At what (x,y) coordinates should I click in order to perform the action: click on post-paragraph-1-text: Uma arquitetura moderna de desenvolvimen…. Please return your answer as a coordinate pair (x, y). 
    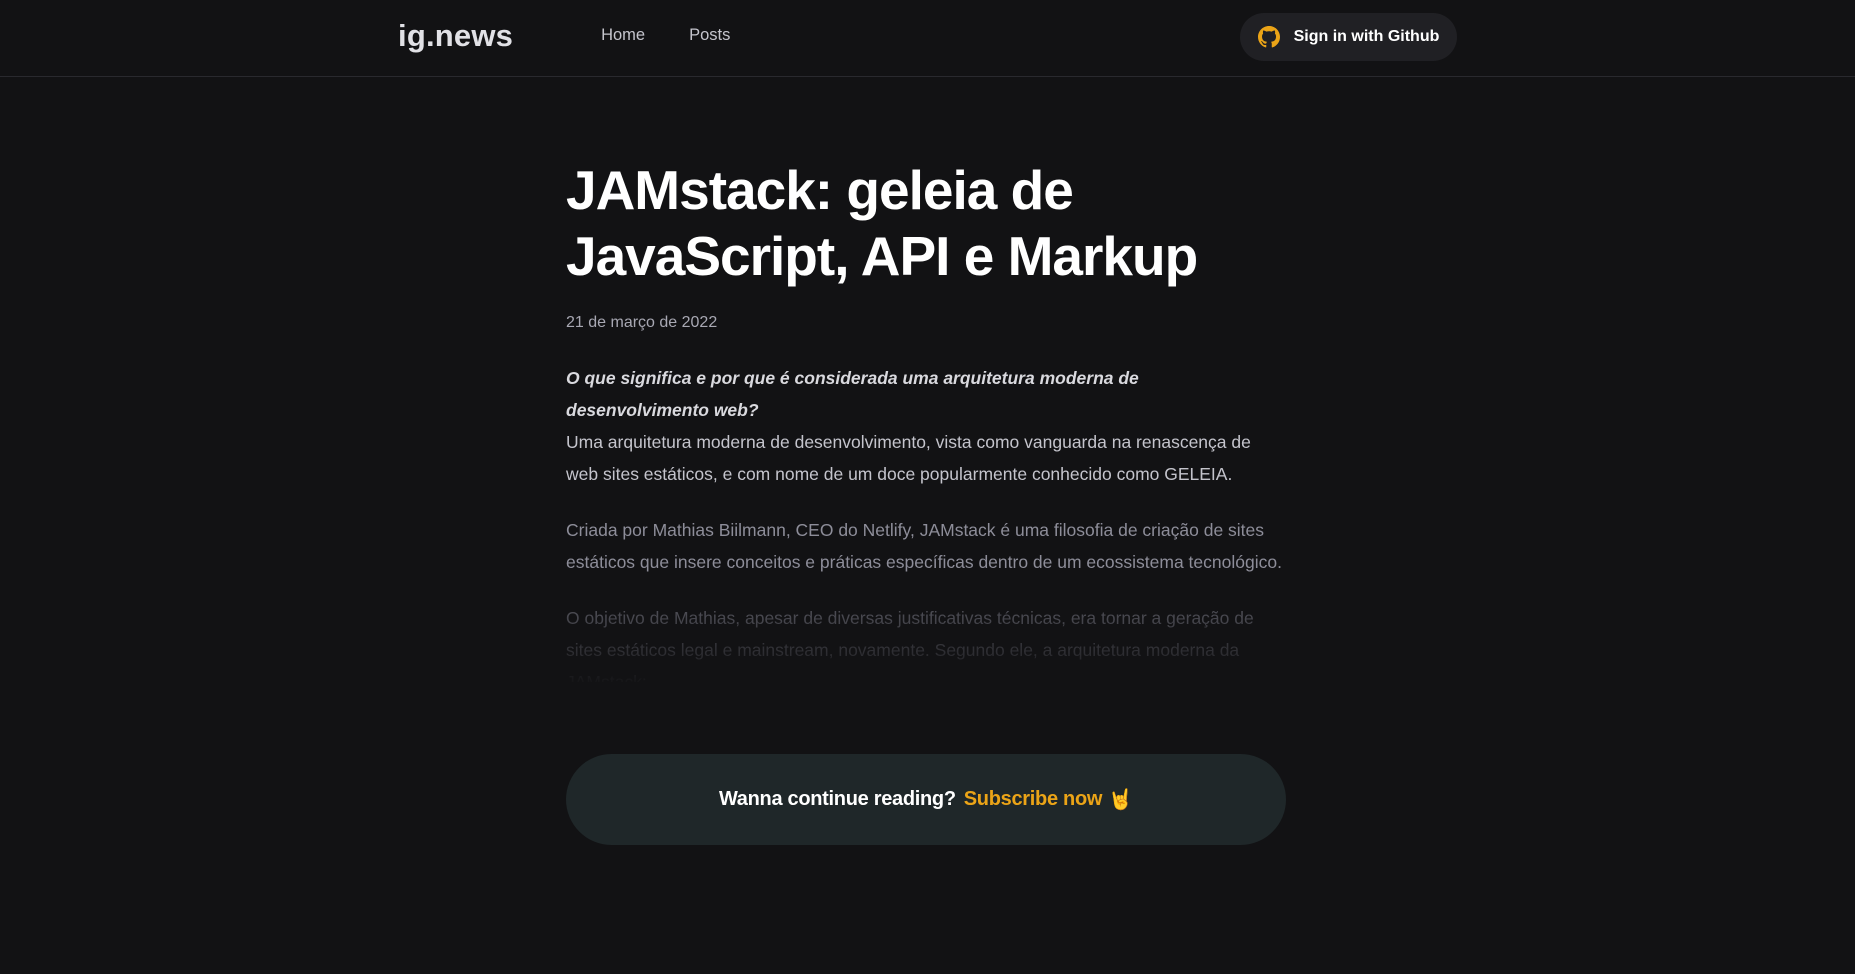
    Looking at the image, I should click on (908, 458).